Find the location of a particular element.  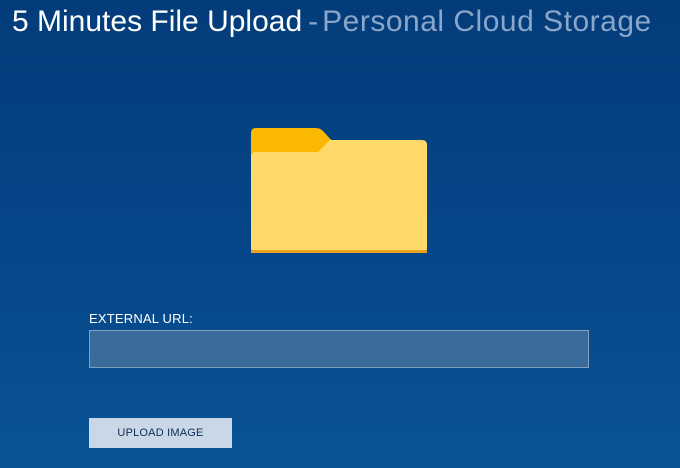

page-title: 5 Minutes File Upload is located at coordinates (157, 21).